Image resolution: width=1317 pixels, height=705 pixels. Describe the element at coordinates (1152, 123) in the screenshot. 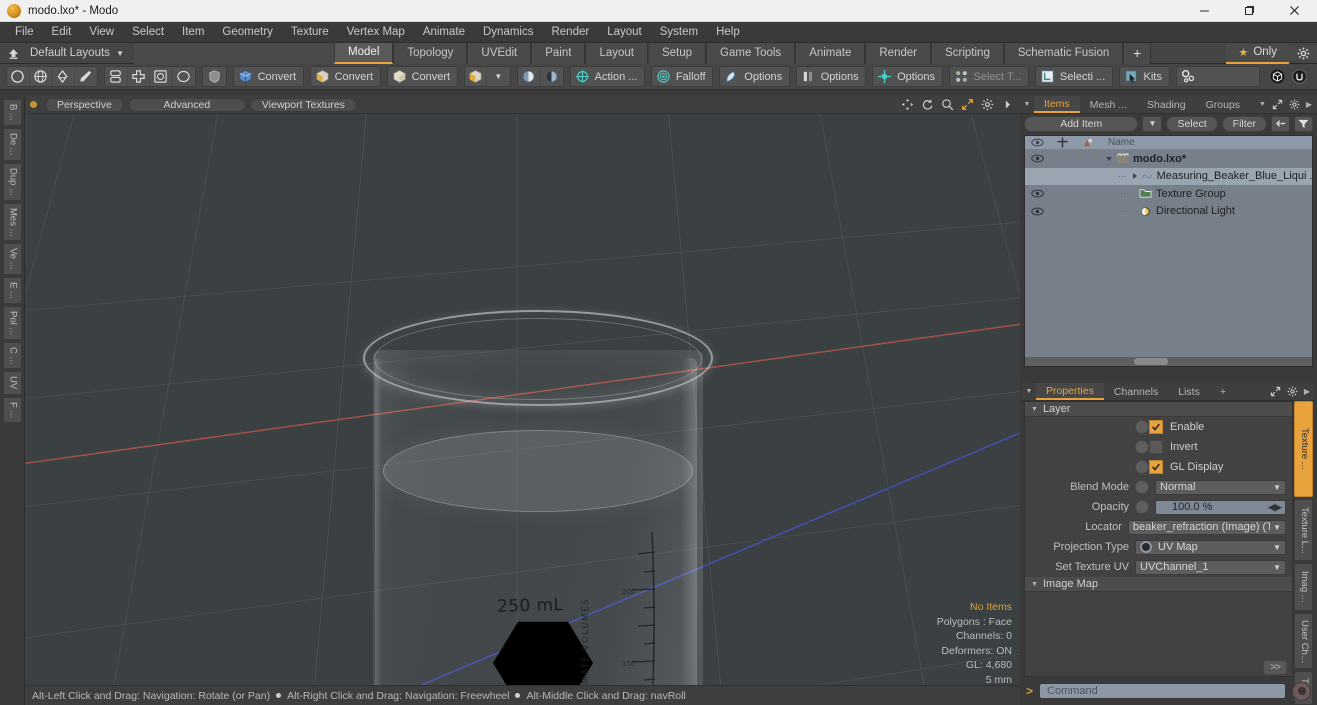

I see `add-item-chevron-down-icon: ▼` at that location.